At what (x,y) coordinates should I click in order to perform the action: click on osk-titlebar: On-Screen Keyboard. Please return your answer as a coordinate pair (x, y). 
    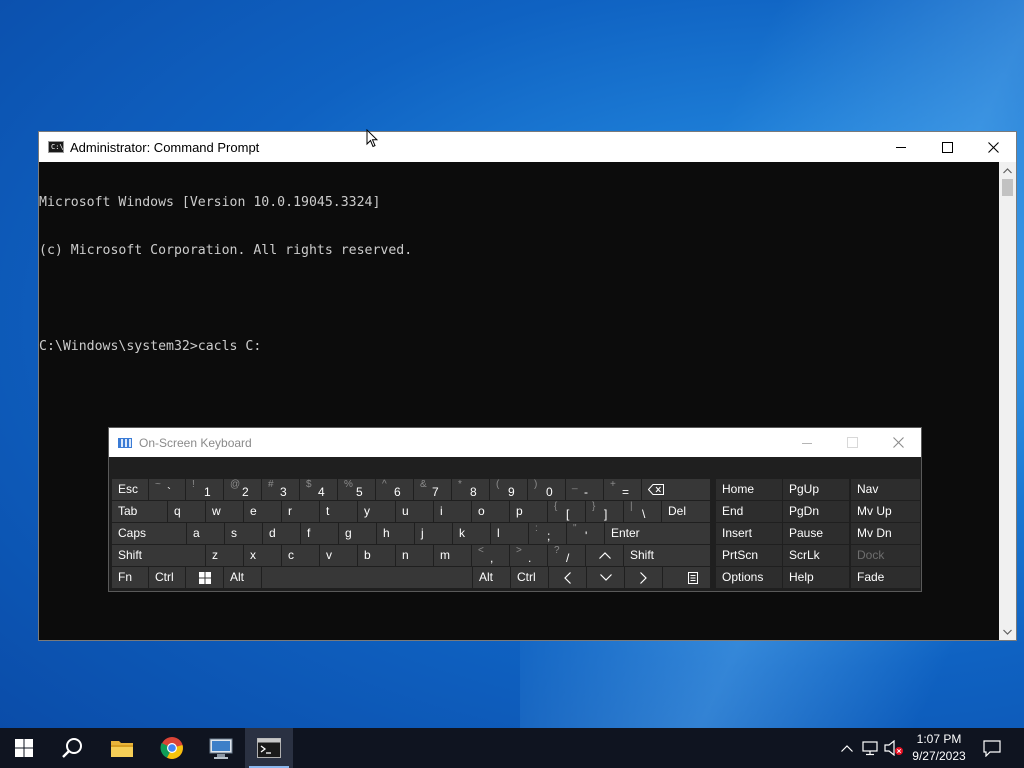
    Looking at the image, I should click on (515, 442).